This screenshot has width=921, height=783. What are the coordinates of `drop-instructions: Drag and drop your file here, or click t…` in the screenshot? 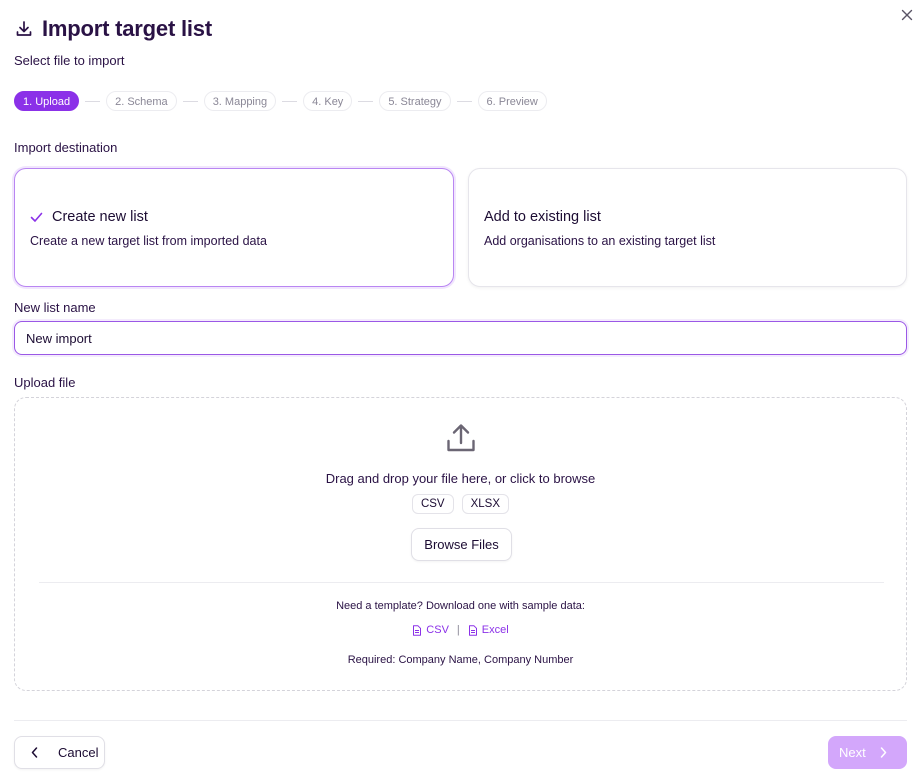 It's located at (460, 478).